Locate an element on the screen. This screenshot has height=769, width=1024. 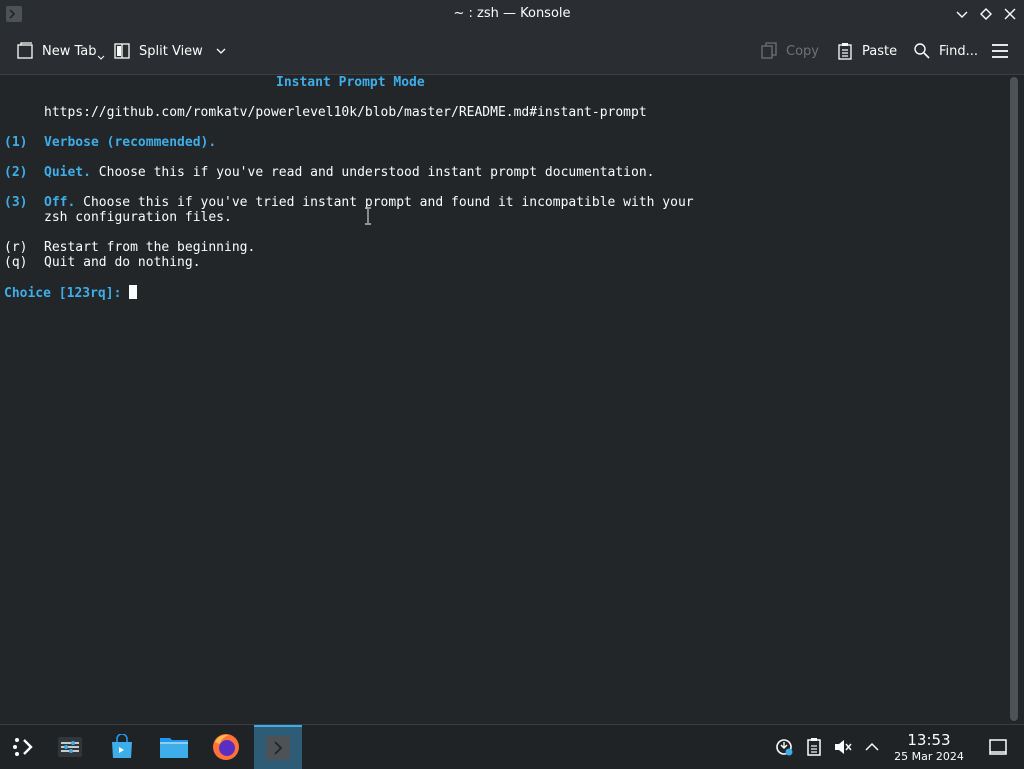
split-view-icon is located at coordinates (122, 51).